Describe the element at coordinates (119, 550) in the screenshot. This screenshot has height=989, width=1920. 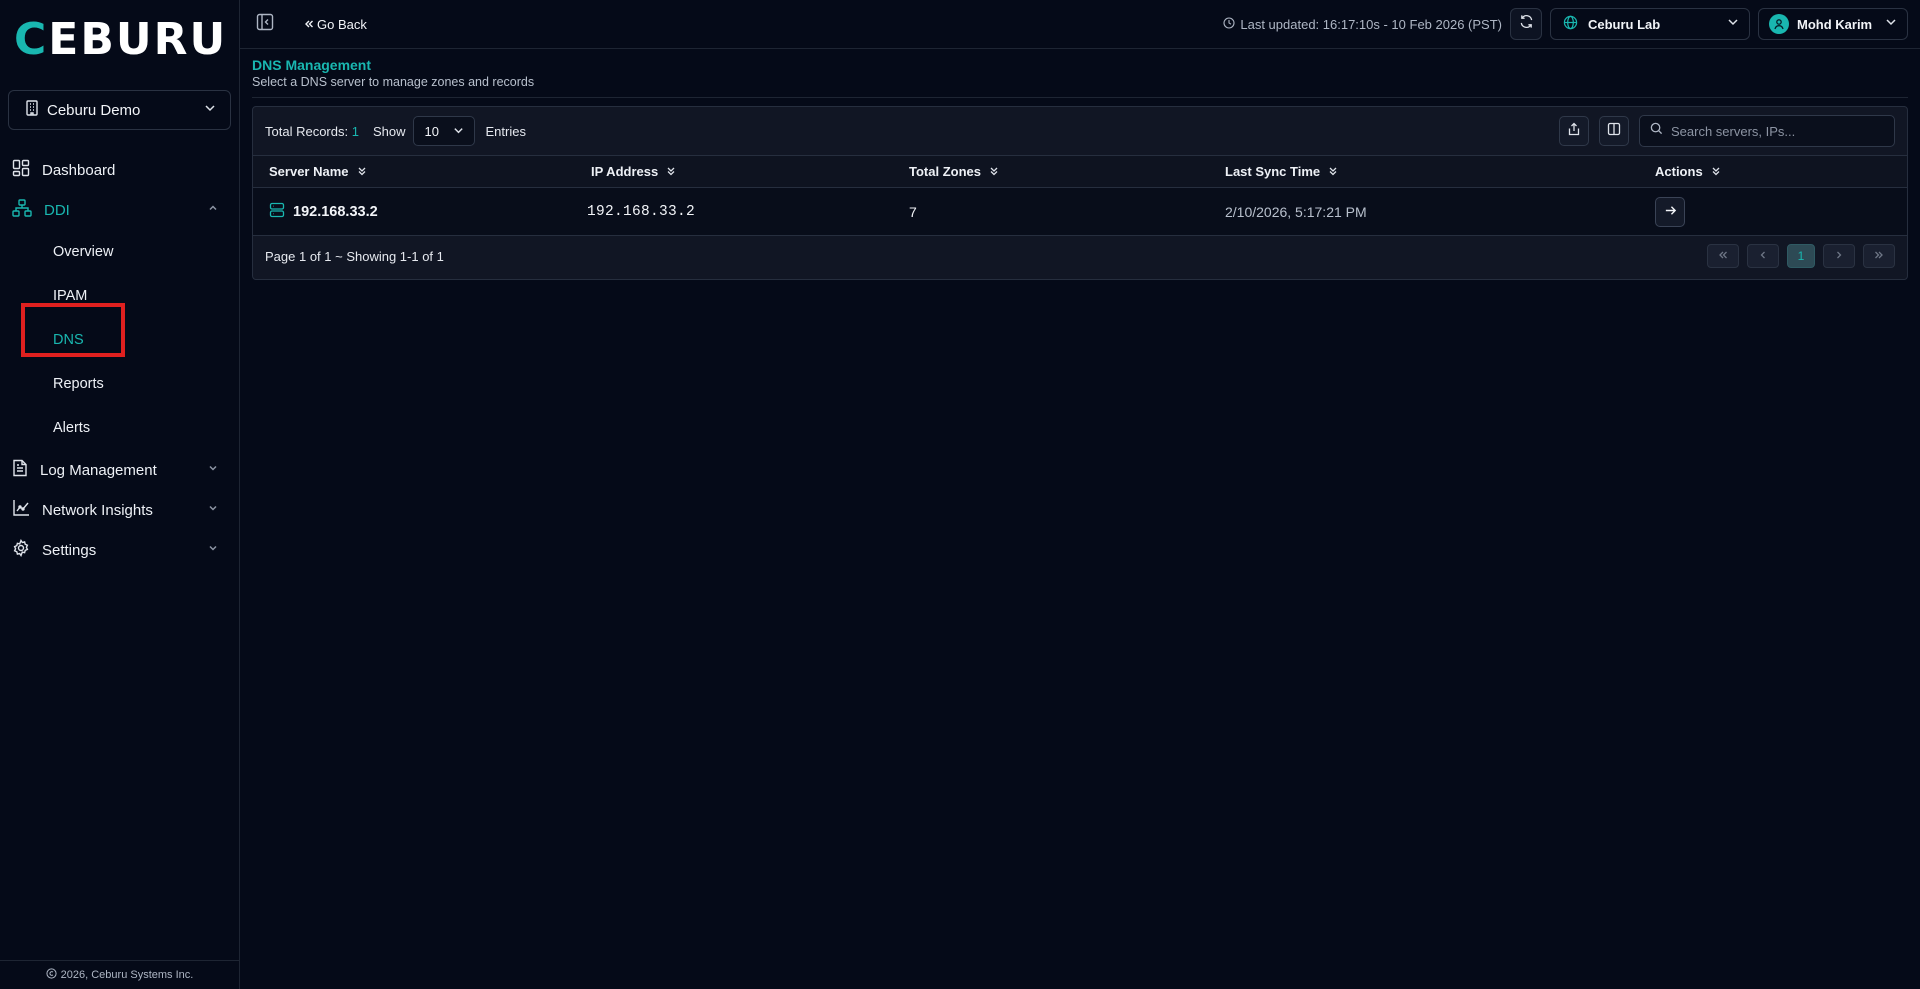
I see `nav-item-settings: Settings` at that location.